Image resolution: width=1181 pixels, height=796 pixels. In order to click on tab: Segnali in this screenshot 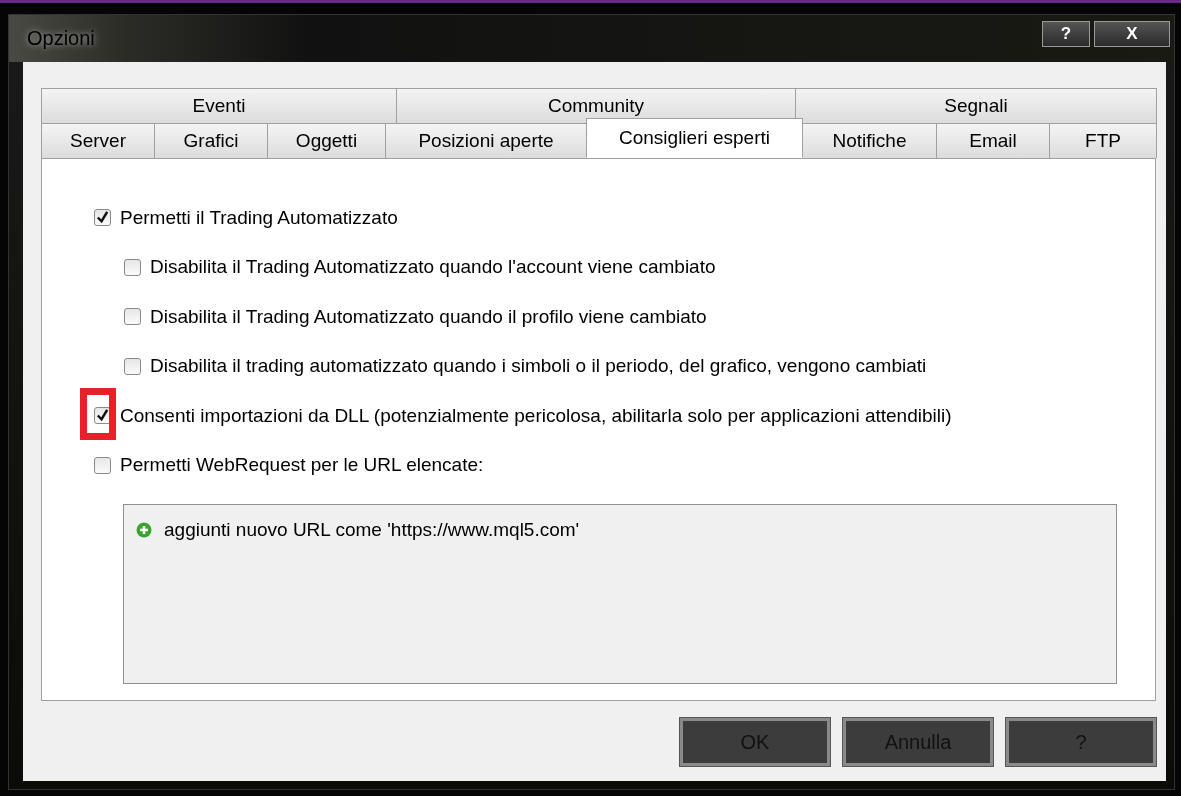, I will do `click(976, 105)`.